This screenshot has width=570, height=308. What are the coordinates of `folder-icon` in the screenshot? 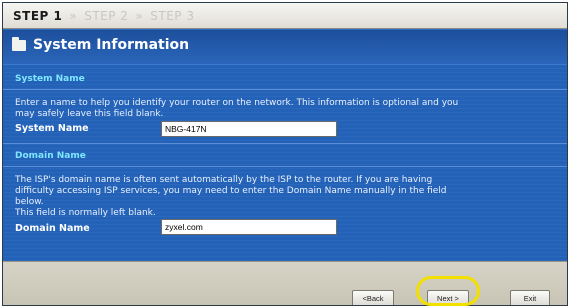 It's located at (19, 44).